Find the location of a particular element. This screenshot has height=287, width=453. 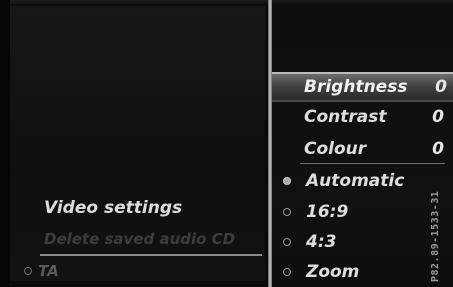

reference-code: P82.89-1533-31 is located at coordinates (435, 236).